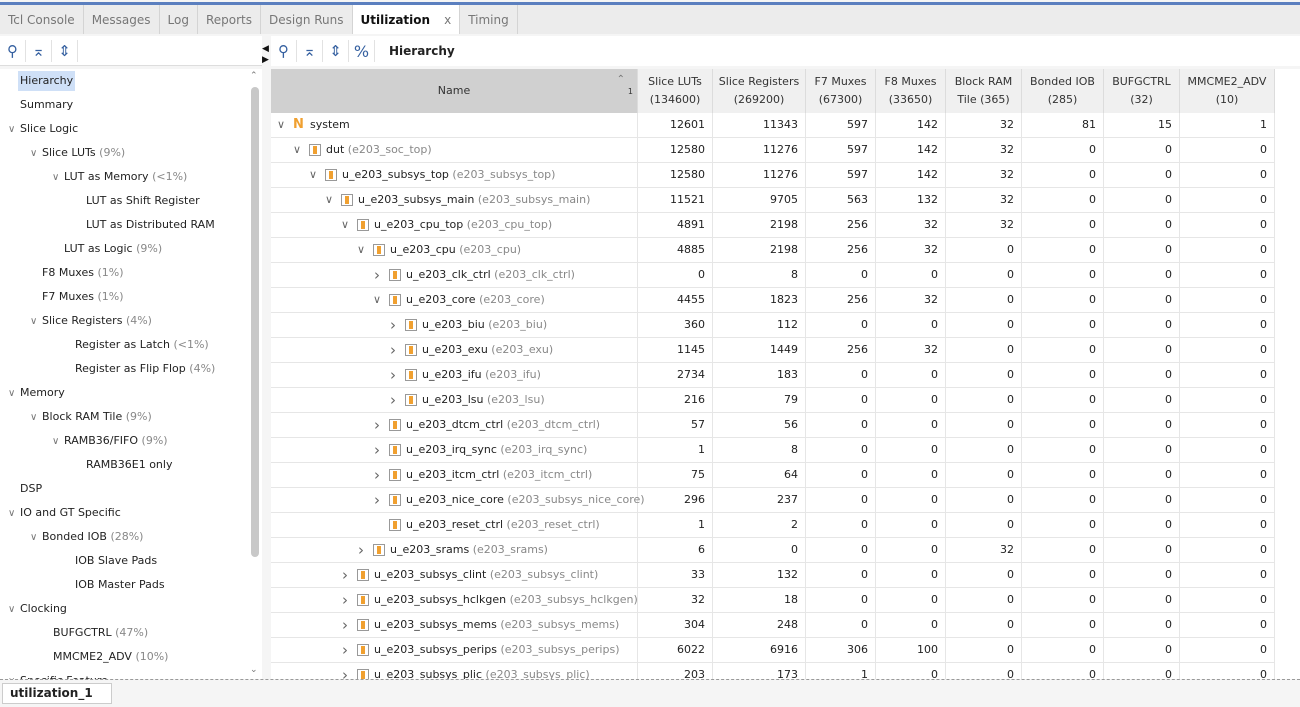  What do you see at coordinates (83, 297) in the screenshot?
I see `tree-item: F7 Muxes (1%)` at bounding box center [83, 297].